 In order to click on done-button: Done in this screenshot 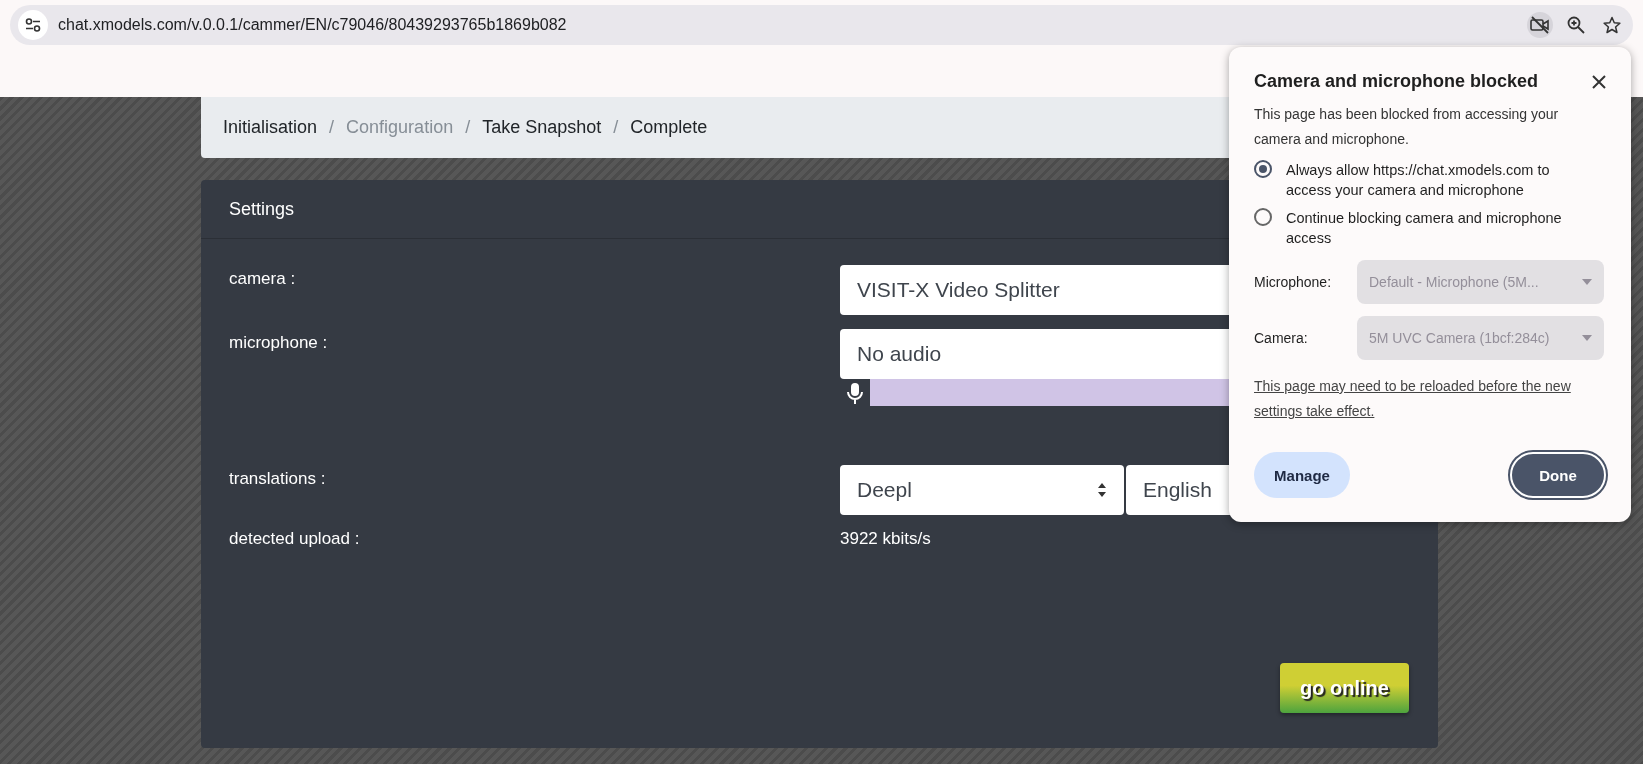, I will do `click(1558, 475)`.